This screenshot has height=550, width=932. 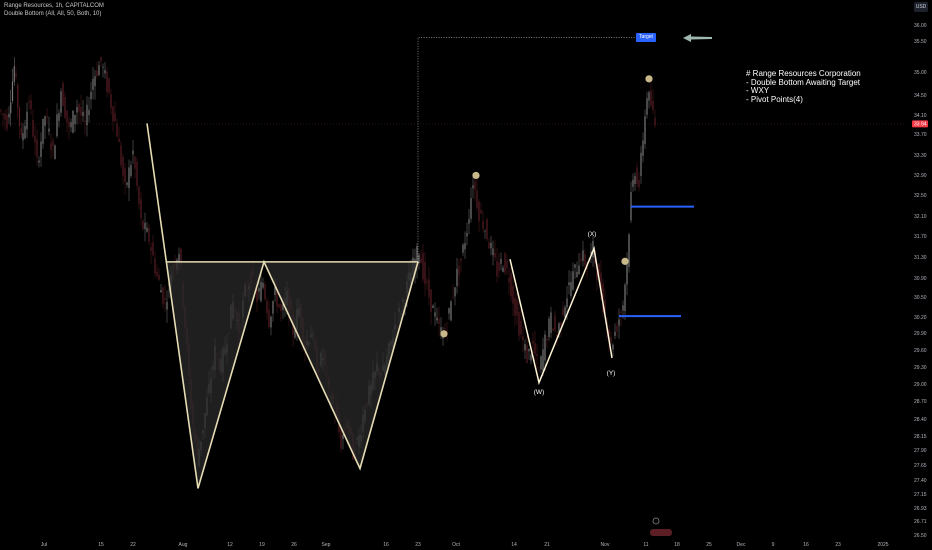 I want to click on chart-title: Range Resources, 1h, CAPITALCOM, so click(x=54, y=6).